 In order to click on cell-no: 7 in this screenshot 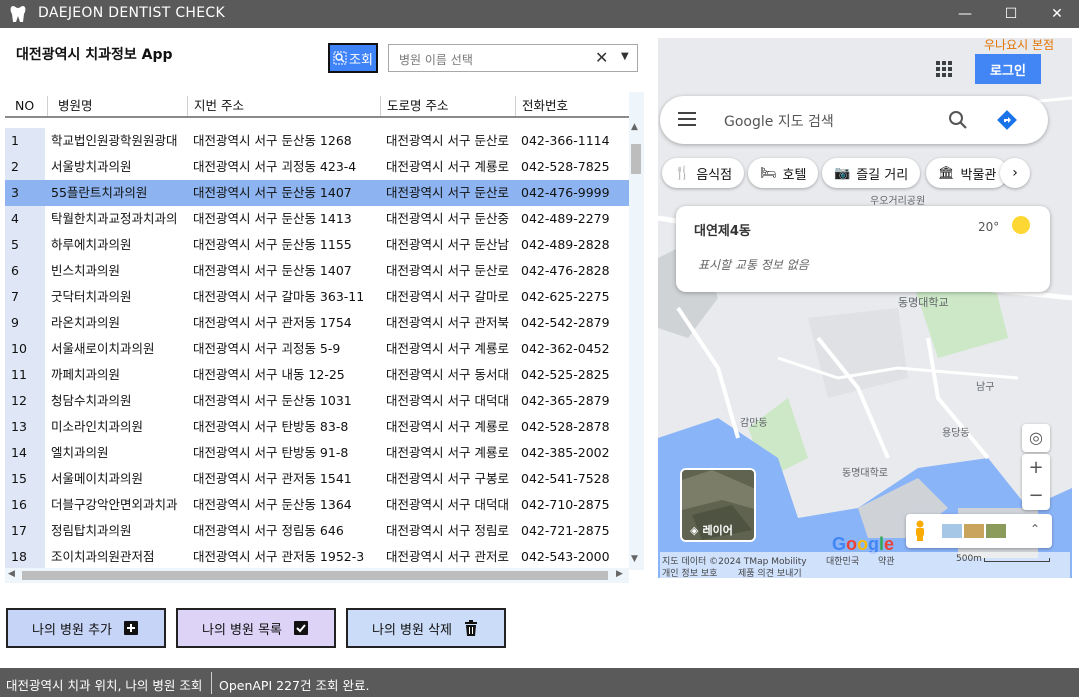, I will do `click(25, 297)`.